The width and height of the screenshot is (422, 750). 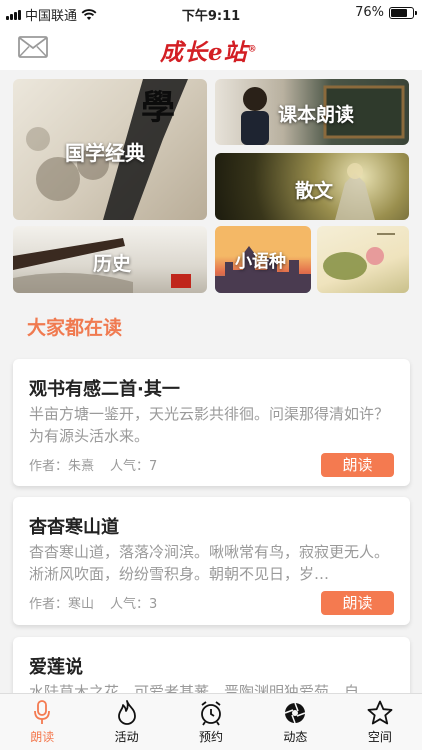 What do you see at coordinates (369, 12) in the screenshot?
I see `battery-percent: 76%` at bounding box center [369, 12].